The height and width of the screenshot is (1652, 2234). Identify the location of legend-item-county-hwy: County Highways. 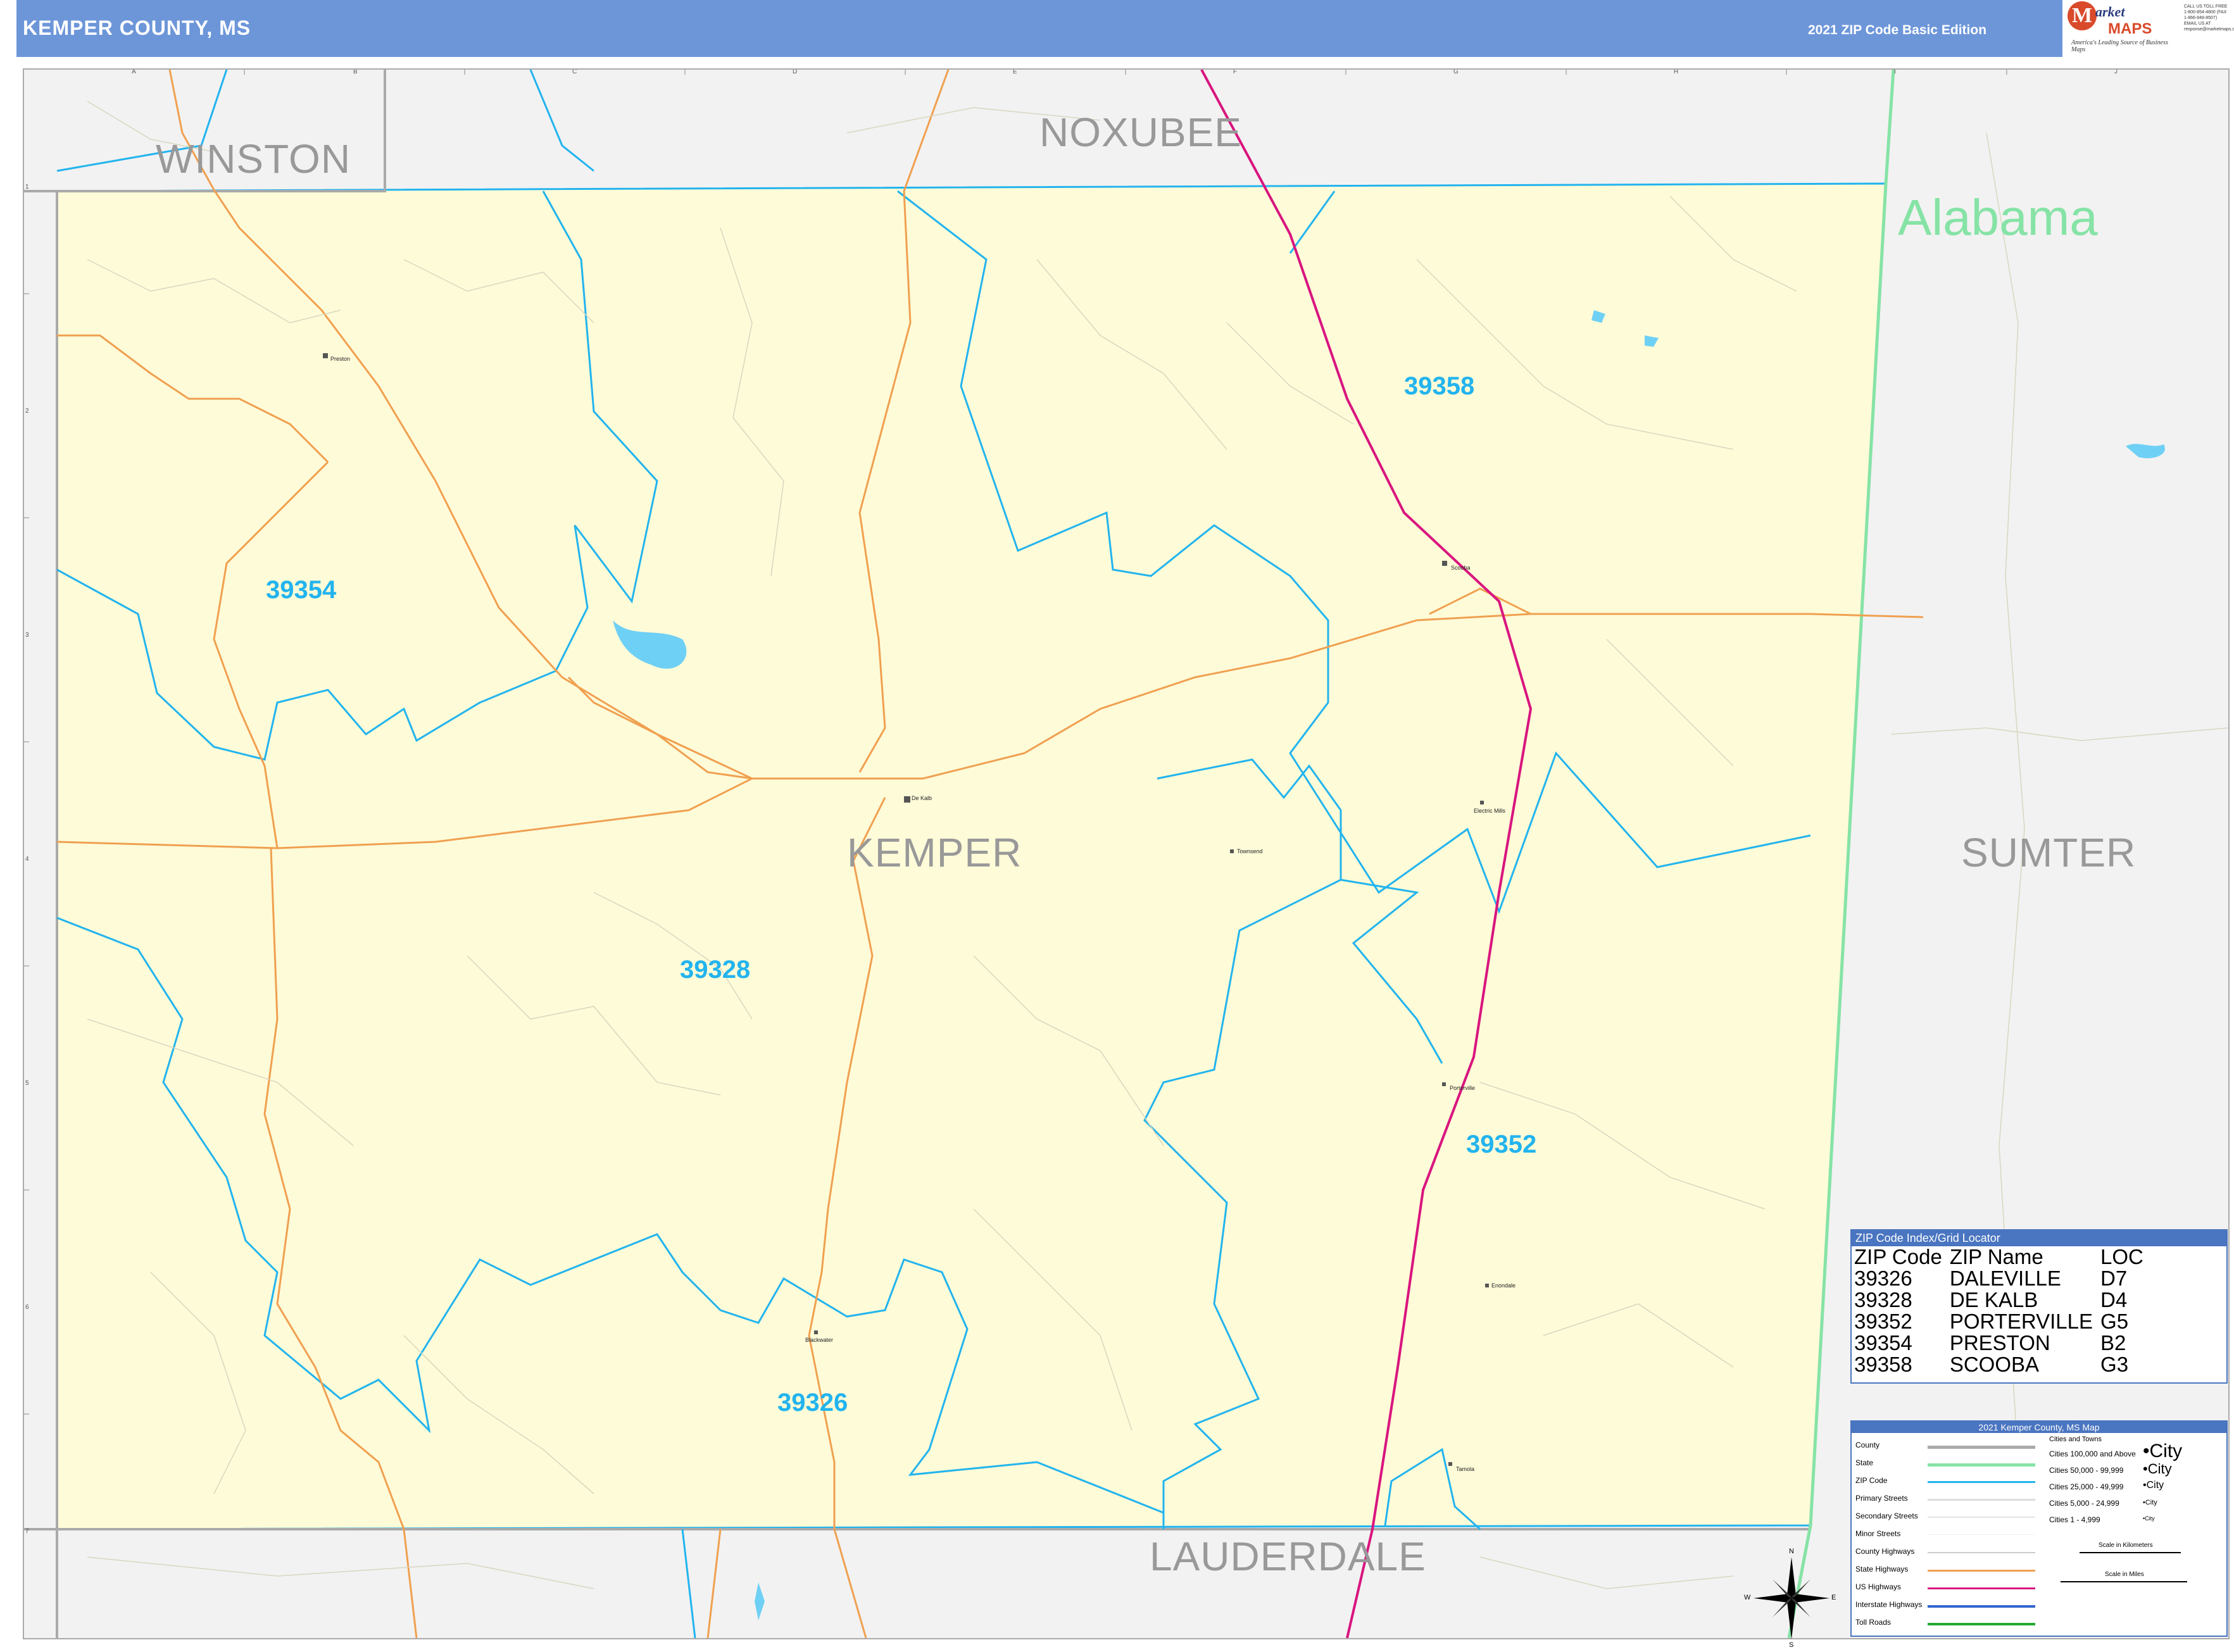
(1885, 1551).